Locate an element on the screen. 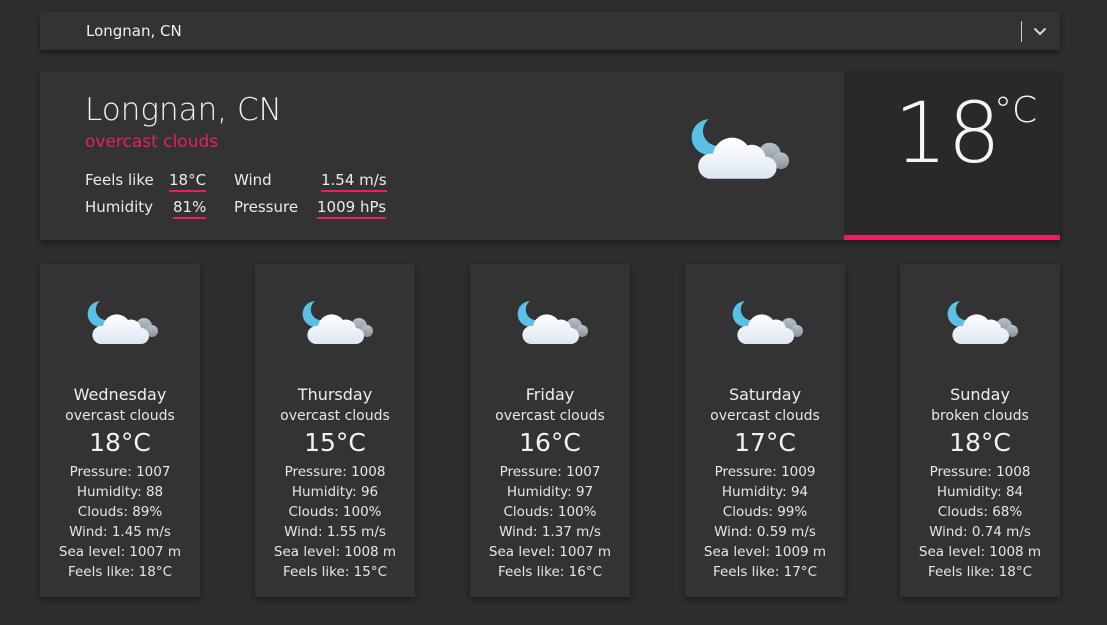  forecast-wind: Wind: 0.74 m/s is located at coordinates (980, 532).